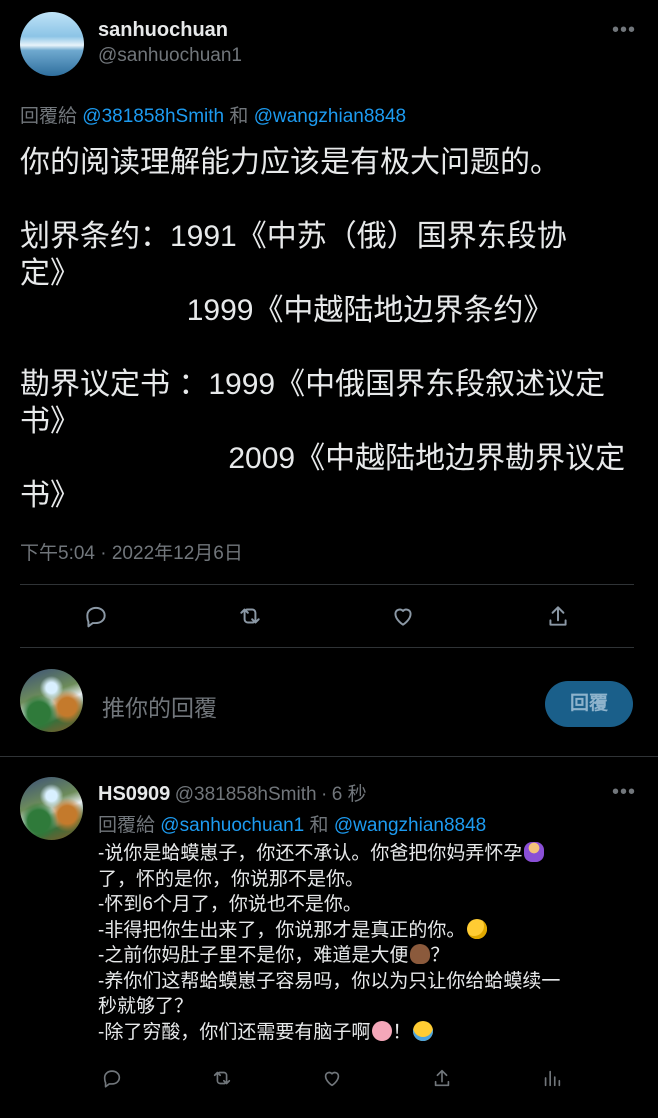 The width and height of the screenshot is (658, 1118). I want to click on reply-line-text: -非得把你生出来了，你说那才是真正的你。, so click(282, 930).